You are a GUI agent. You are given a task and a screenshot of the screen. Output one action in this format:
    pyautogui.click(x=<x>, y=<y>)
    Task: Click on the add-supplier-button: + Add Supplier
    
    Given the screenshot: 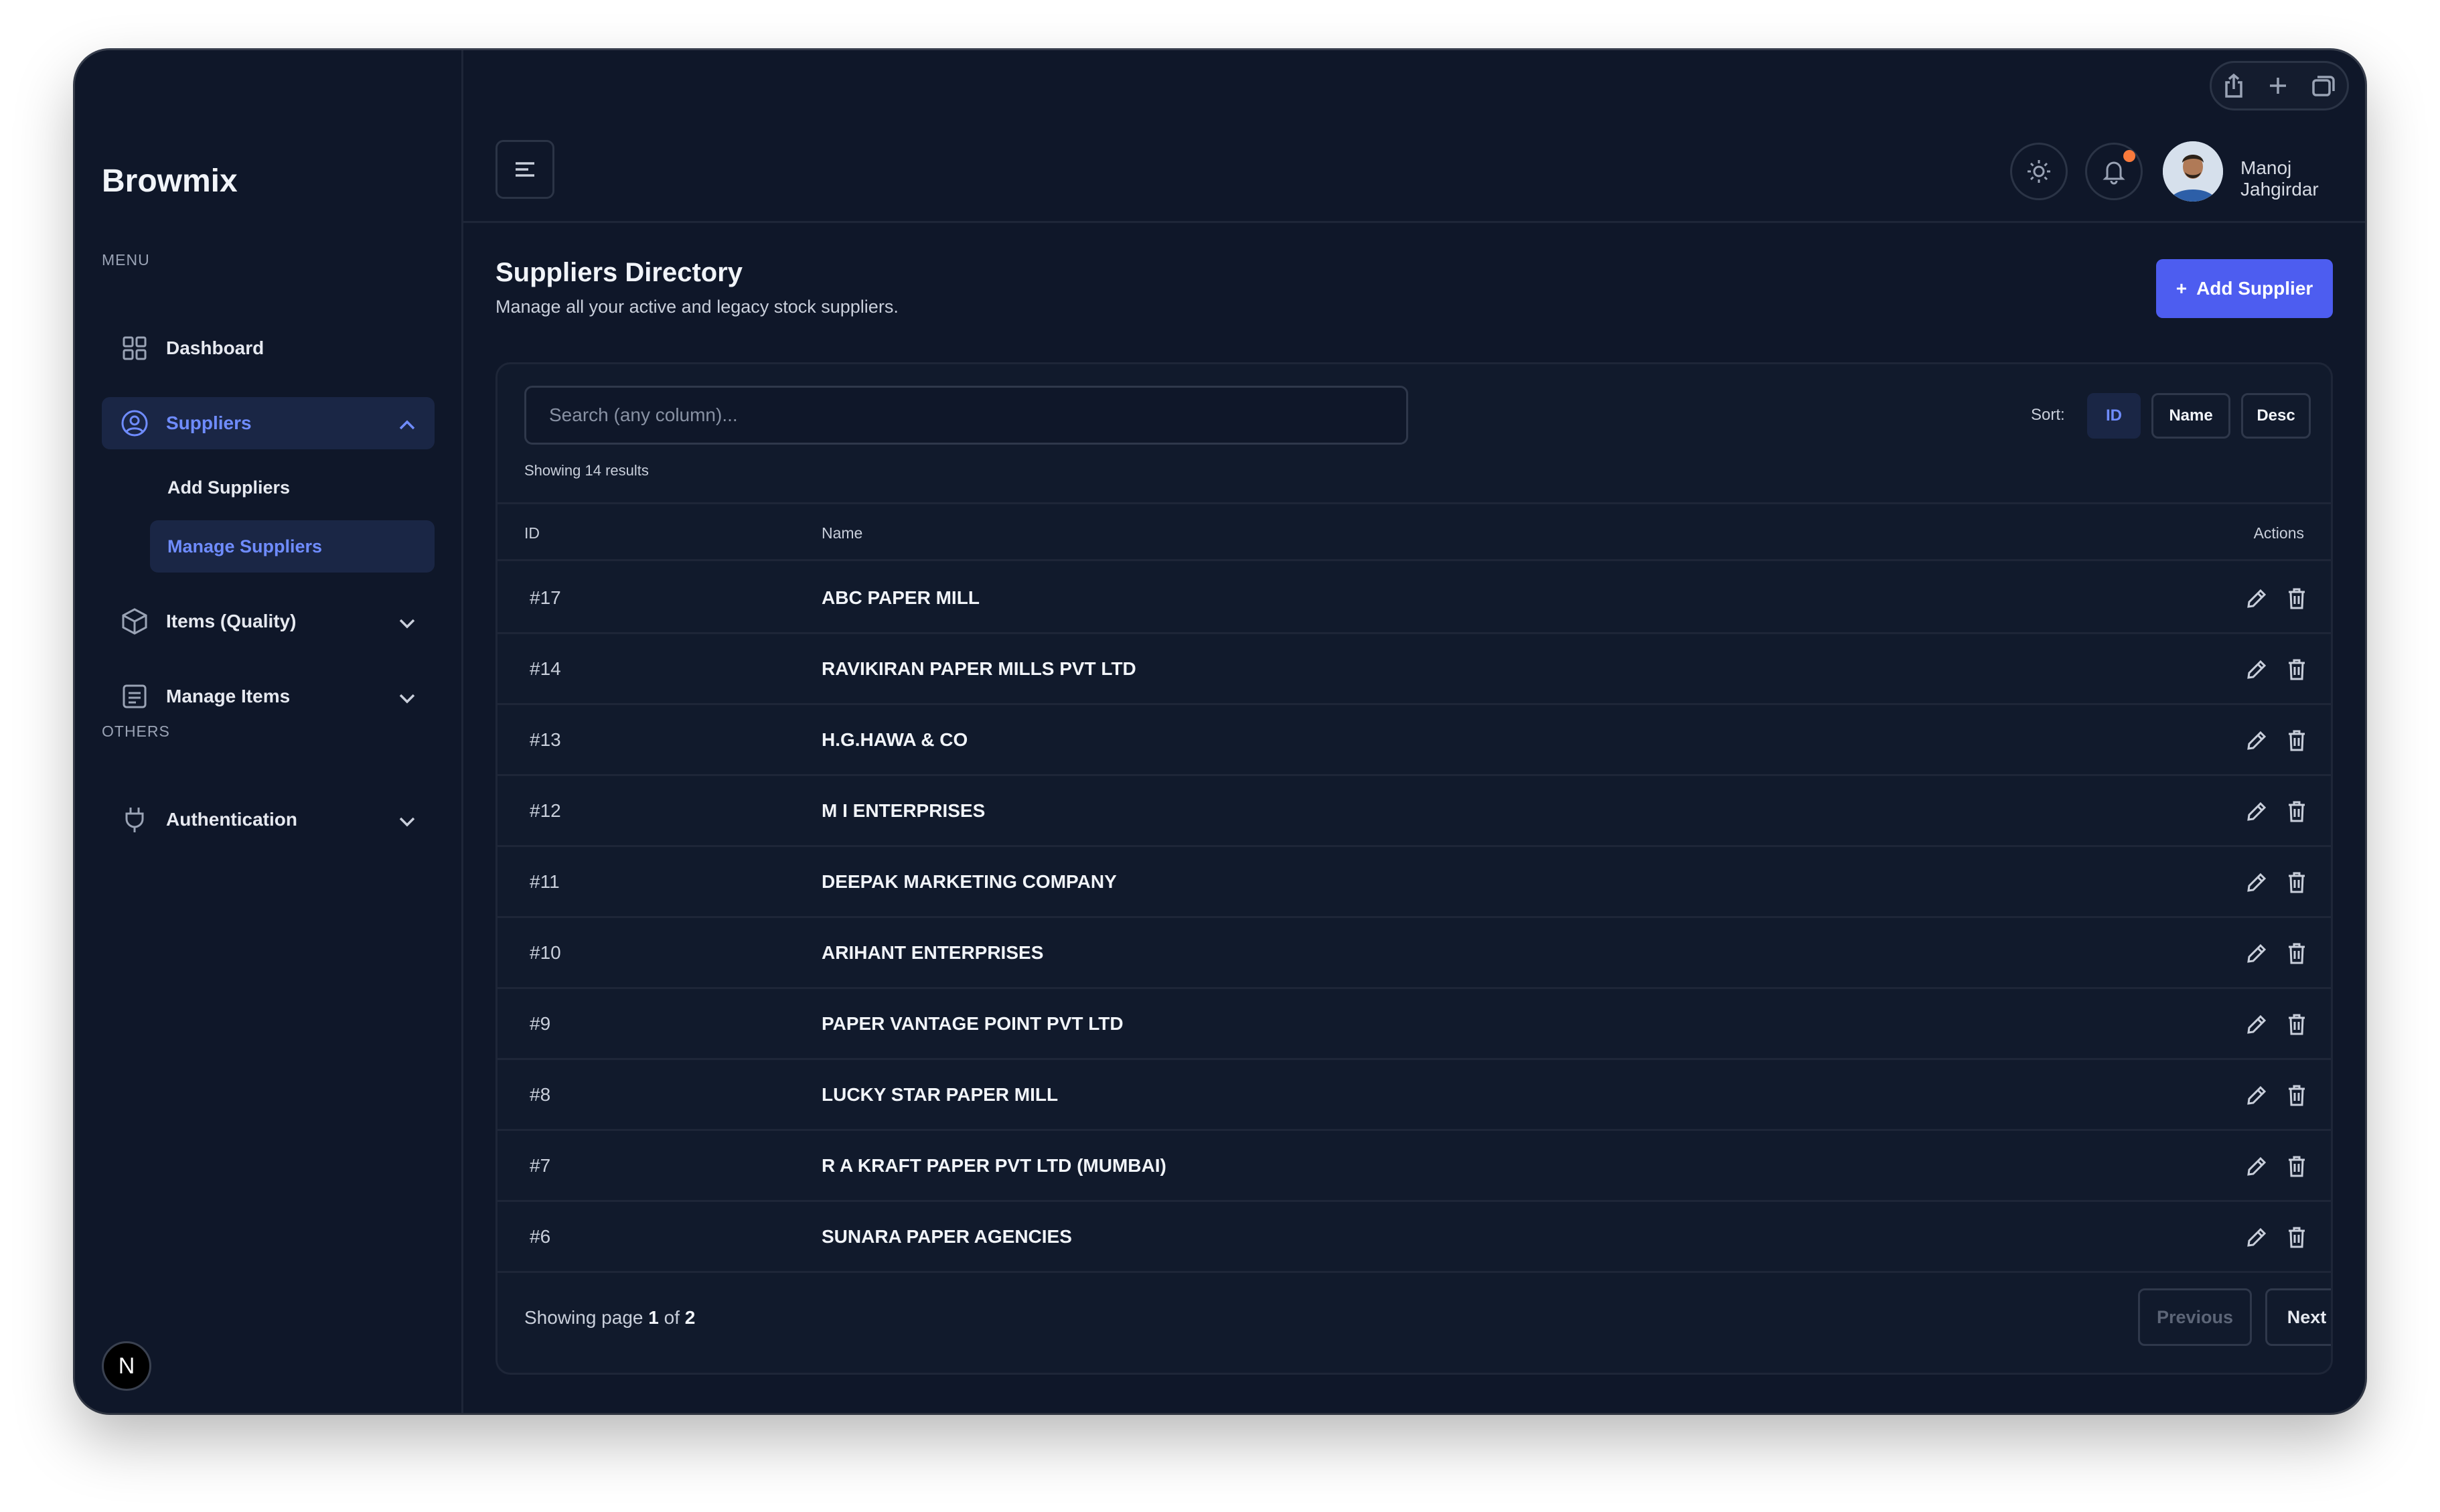 What is the action you would take?
    pyautogui.click(x=2244, y=288)
    